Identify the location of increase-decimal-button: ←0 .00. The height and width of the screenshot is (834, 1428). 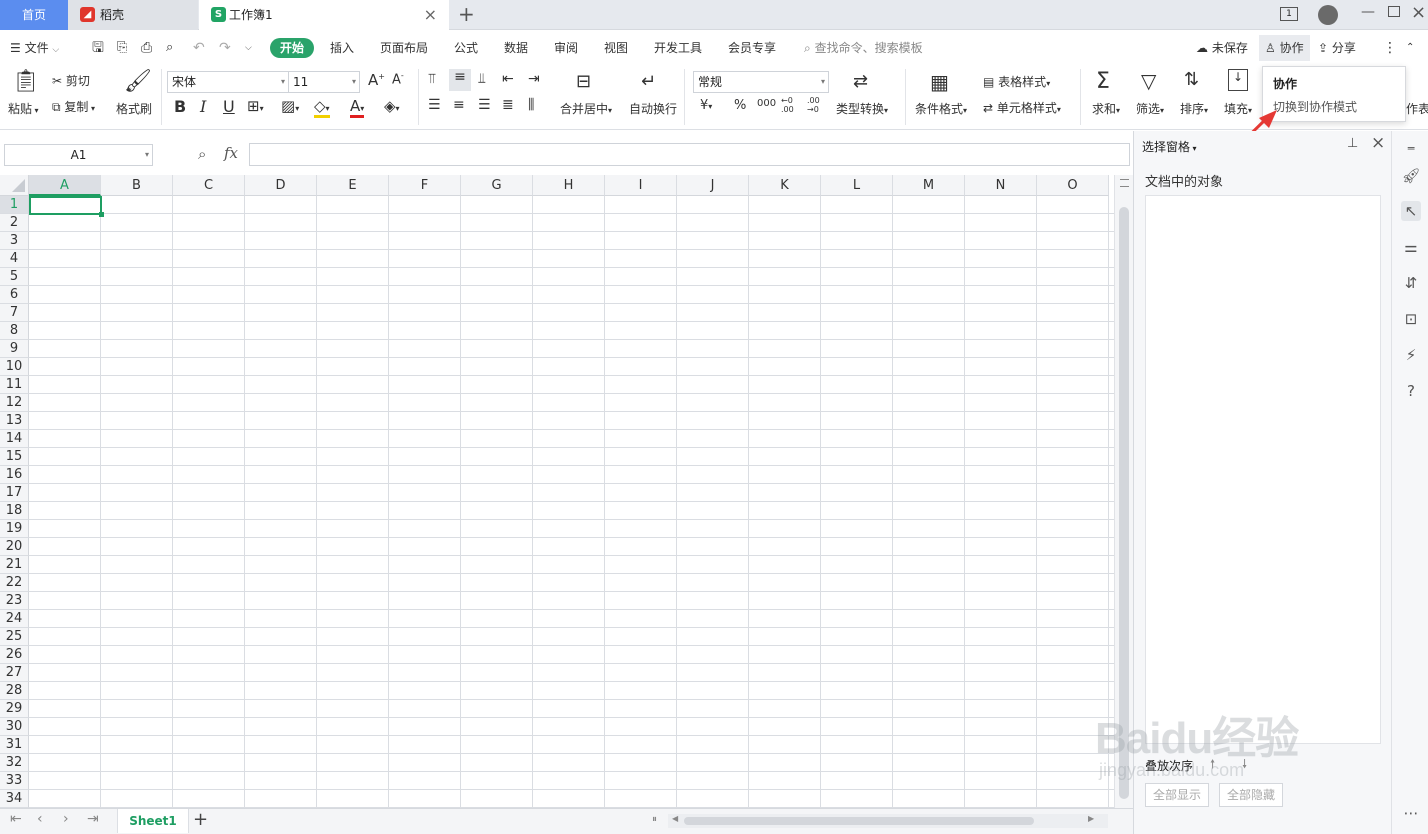
(791, 105).